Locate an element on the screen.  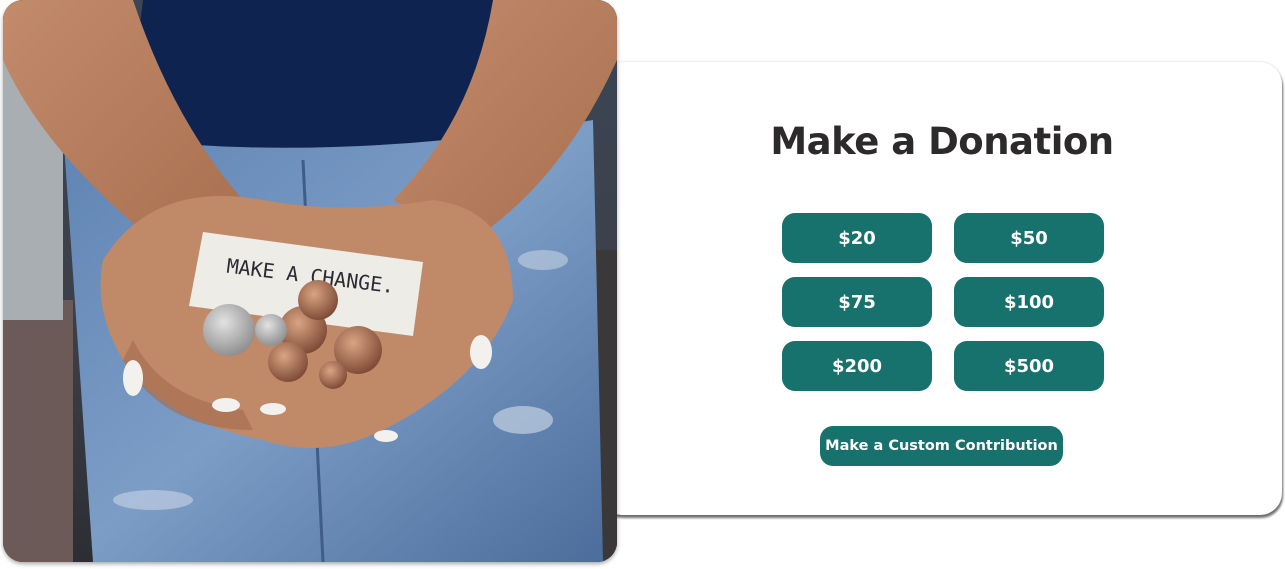
custom-contribution-button: Make a Custom Contribution is located at coordinates (941, 446).